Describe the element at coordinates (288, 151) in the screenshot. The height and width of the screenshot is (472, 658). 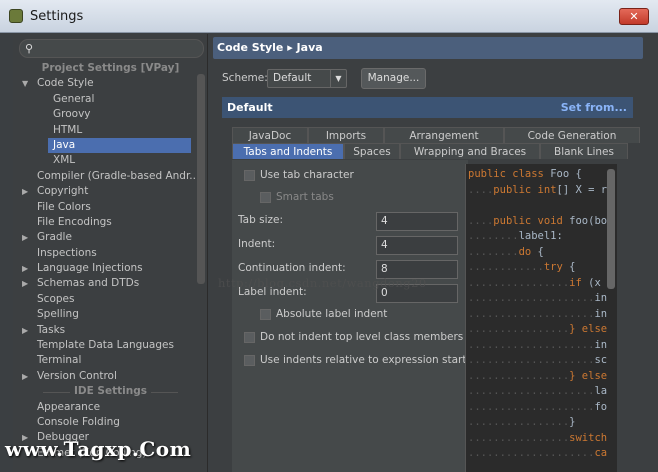
I see `tab-tabs-and-indents: Tabs and Indents` at that location.